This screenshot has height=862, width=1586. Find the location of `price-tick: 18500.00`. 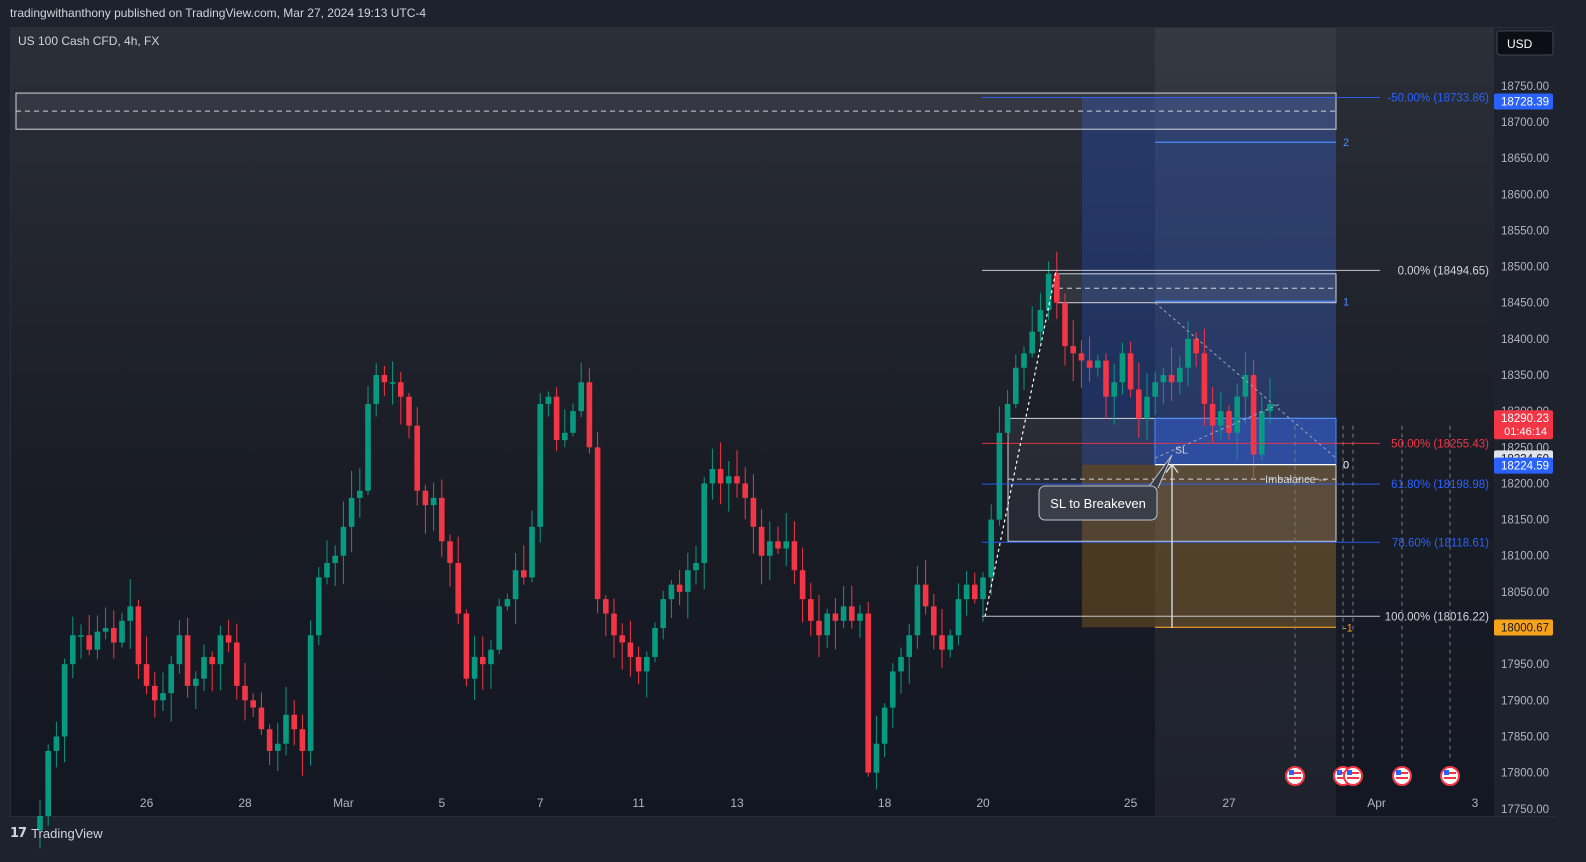

price-tick: 18500.00 is located at coordinates (1525, 268).